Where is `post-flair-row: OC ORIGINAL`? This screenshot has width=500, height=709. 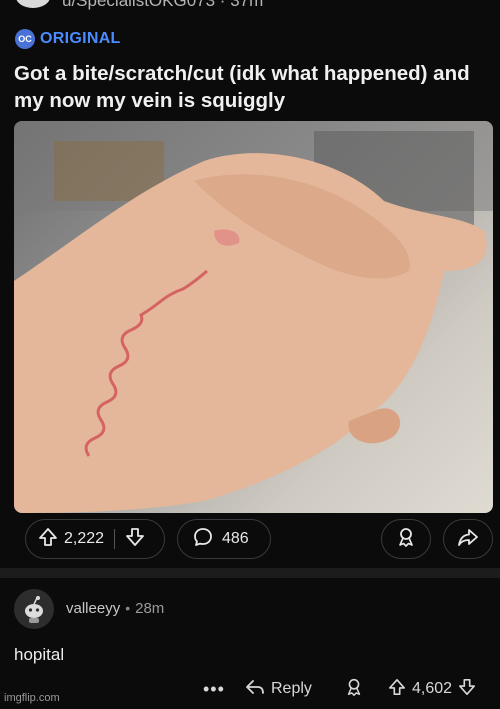 post-flair-row: OC ORIGINAL is located at coordinates (68, 39).